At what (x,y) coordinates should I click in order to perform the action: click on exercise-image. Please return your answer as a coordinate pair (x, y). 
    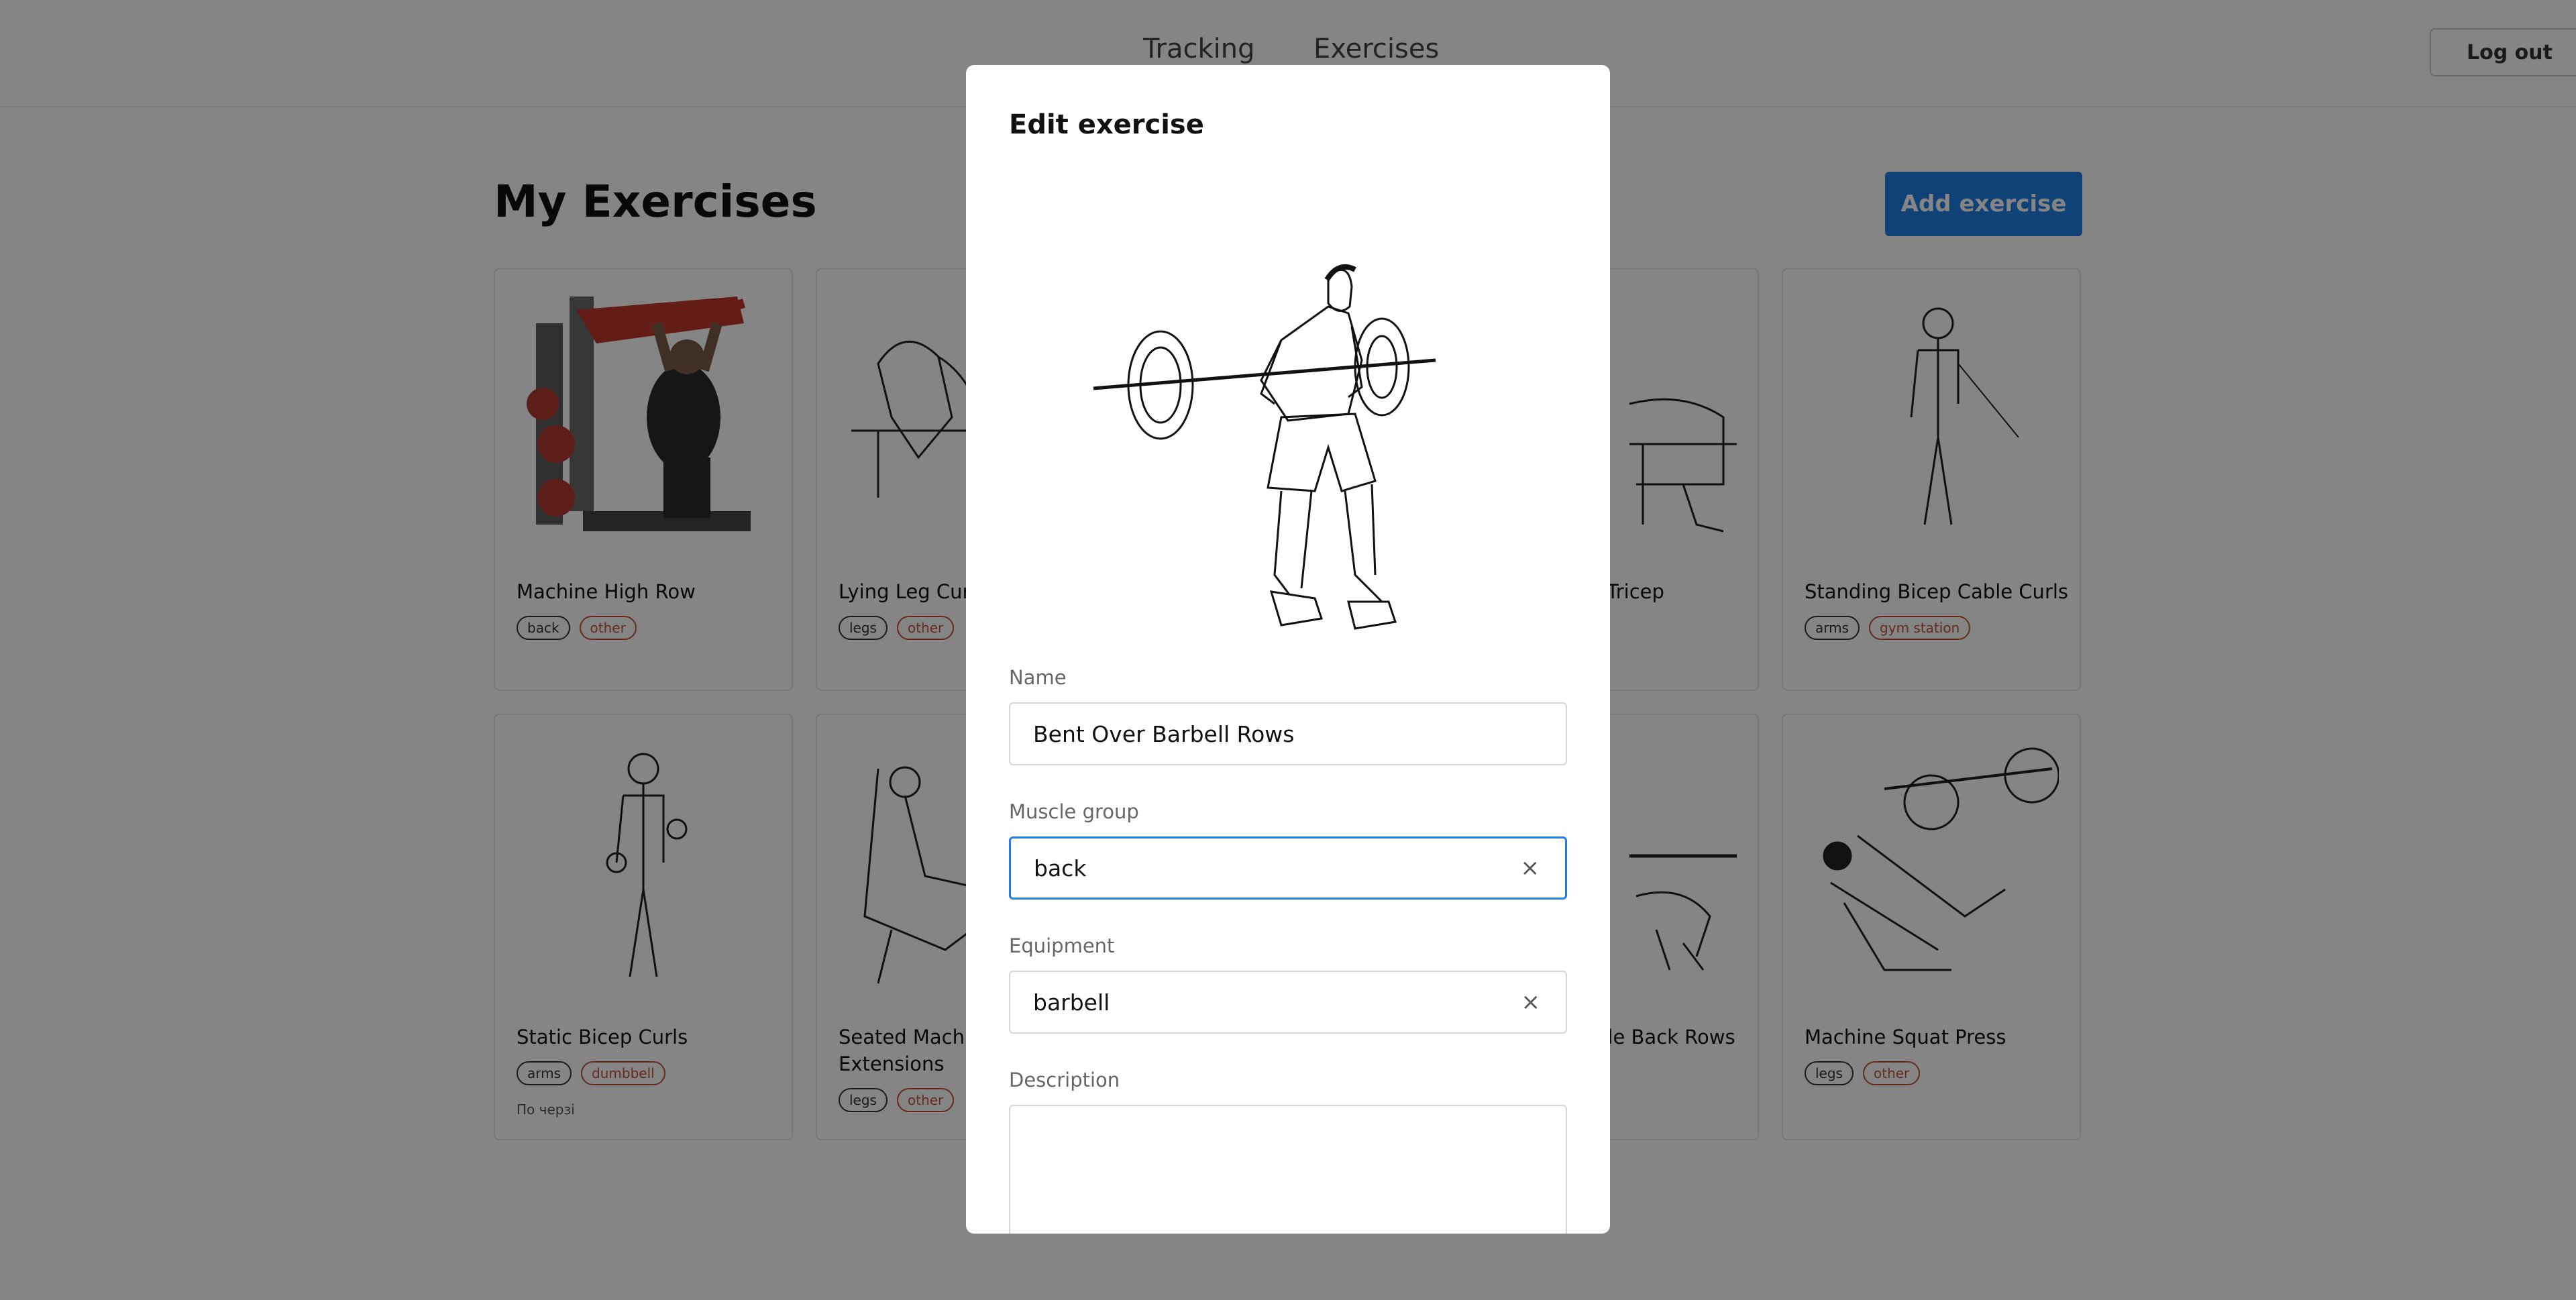
    Looking at the image, I should click on (1288, 441).